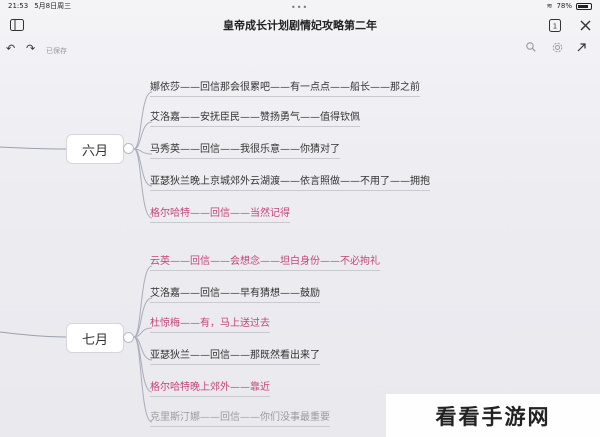 The width and height of the screenshot is (600, 437). I want to click on share-icon, so click(581, 49).